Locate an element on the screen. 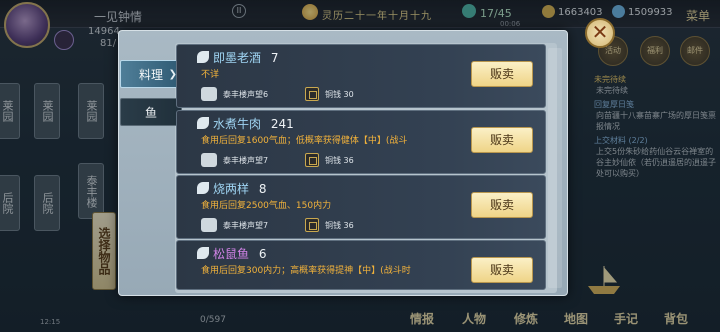  list-item: 烧两样 8 食用后回复2500气血、150内力 泰丰楼声望7 铜钱 36 贩卖 is located at coordinates (361, 207).